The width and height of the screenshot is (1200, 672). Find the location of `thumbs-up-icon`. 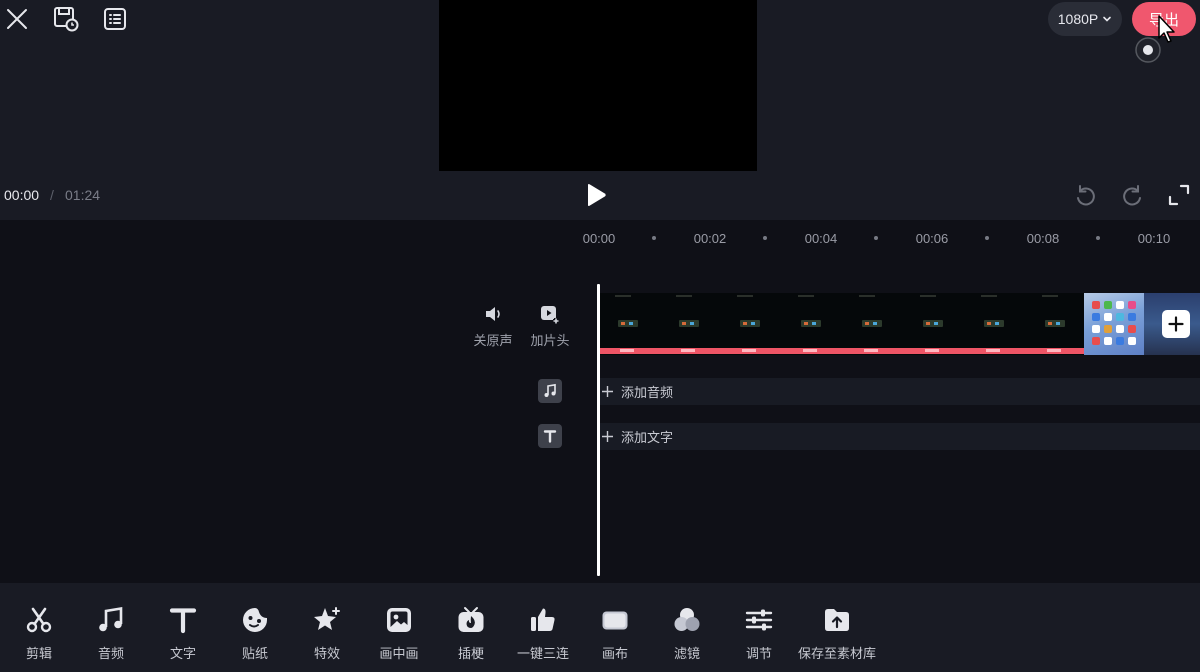

thumbs-up-icon is located at coordinates (543, 619).